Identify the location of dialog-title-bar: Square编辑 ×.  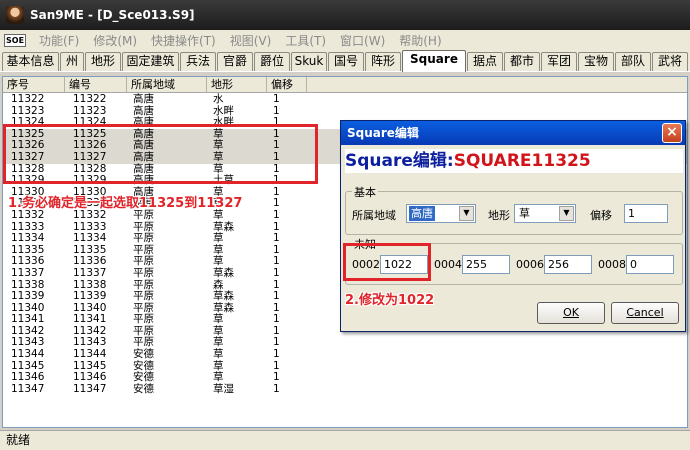
(513, 133).